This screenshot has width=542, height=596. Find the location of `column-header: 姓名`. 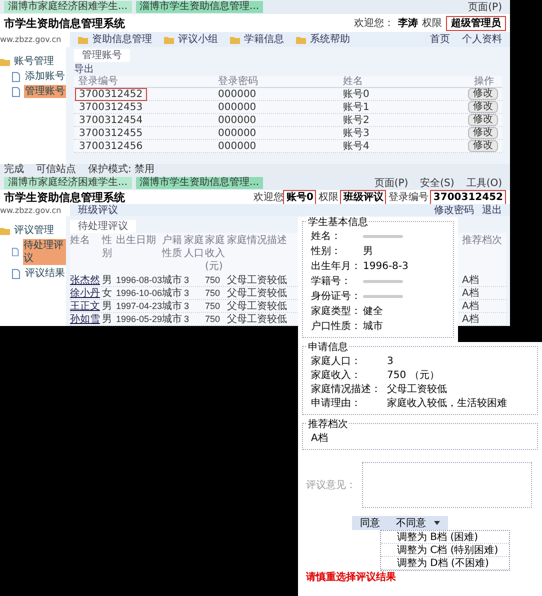

column-header: 姓名 is located at coordinates (353, 81).